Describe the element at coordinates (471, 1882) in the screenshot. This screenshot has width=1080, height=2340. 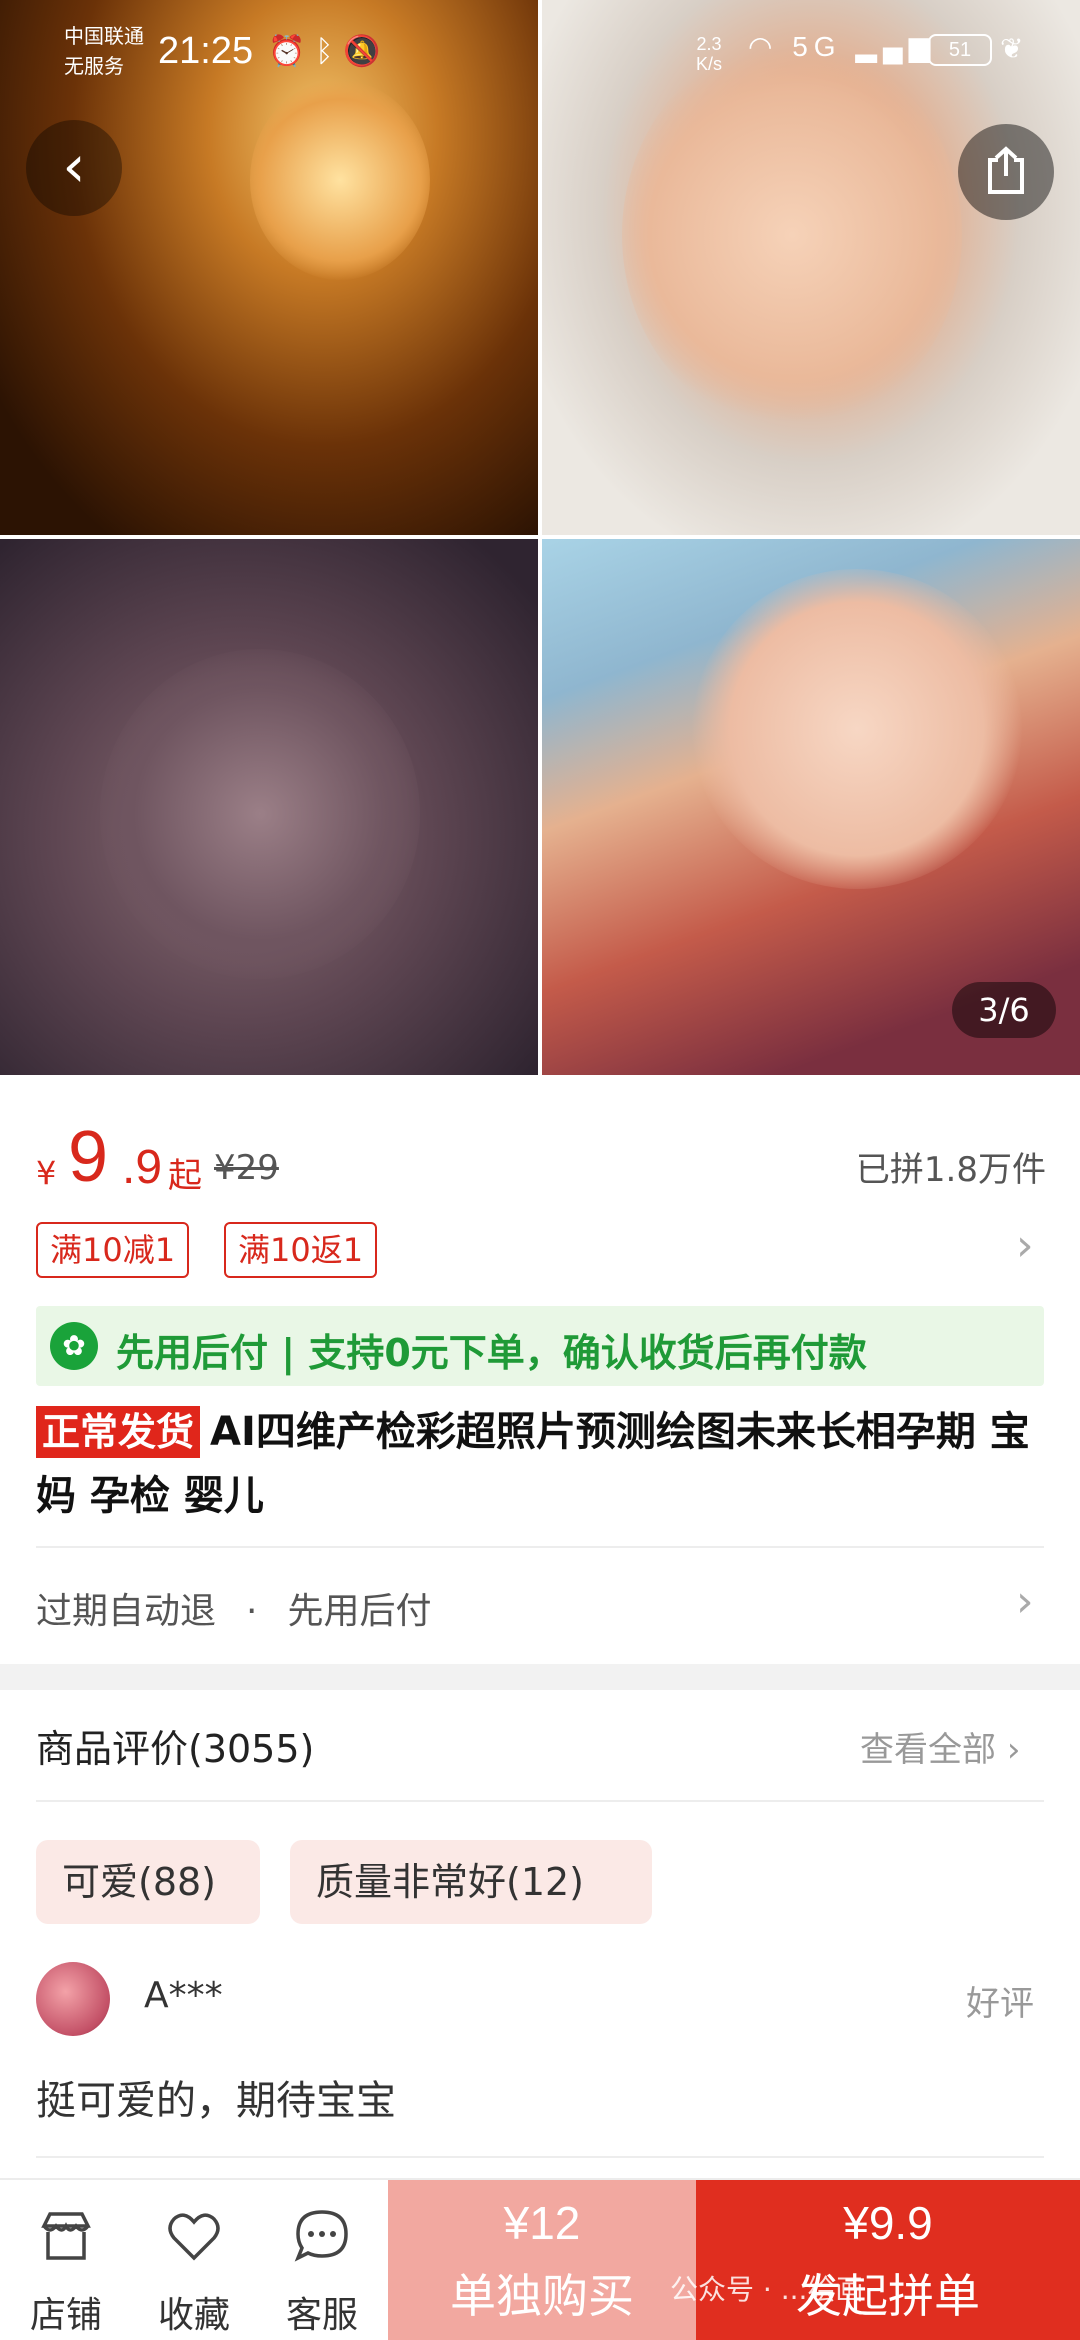
I see `review-tag: 质量非常好(12)` at that location.